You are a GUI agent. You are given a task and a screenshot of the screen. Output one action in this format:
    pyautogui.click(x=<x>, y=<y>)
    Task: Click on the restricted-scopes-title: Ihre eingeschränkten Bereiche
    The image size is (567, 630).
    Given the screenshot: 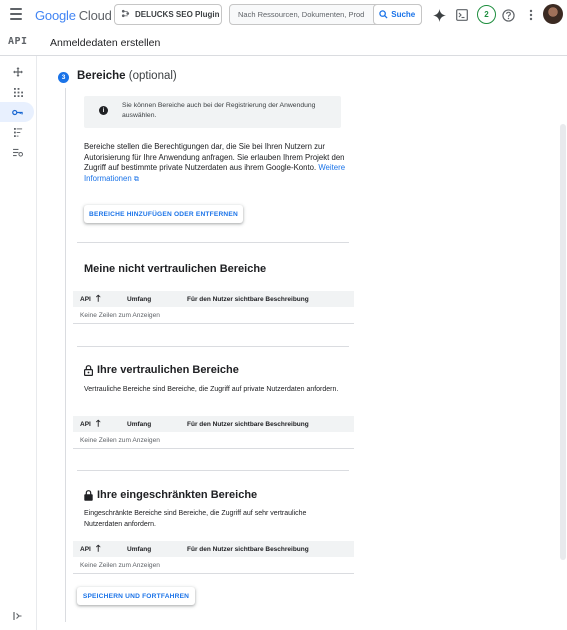 What is the action you would take?
    pyautogui.click(x=170, y=495)
    